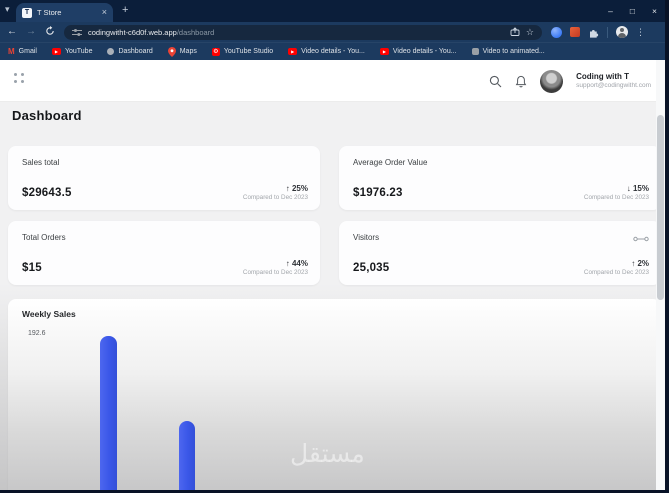 Image resolution: width=669 pixels, height=493 pixels. I want to click on extension-blue-icon, so click(556, 32).